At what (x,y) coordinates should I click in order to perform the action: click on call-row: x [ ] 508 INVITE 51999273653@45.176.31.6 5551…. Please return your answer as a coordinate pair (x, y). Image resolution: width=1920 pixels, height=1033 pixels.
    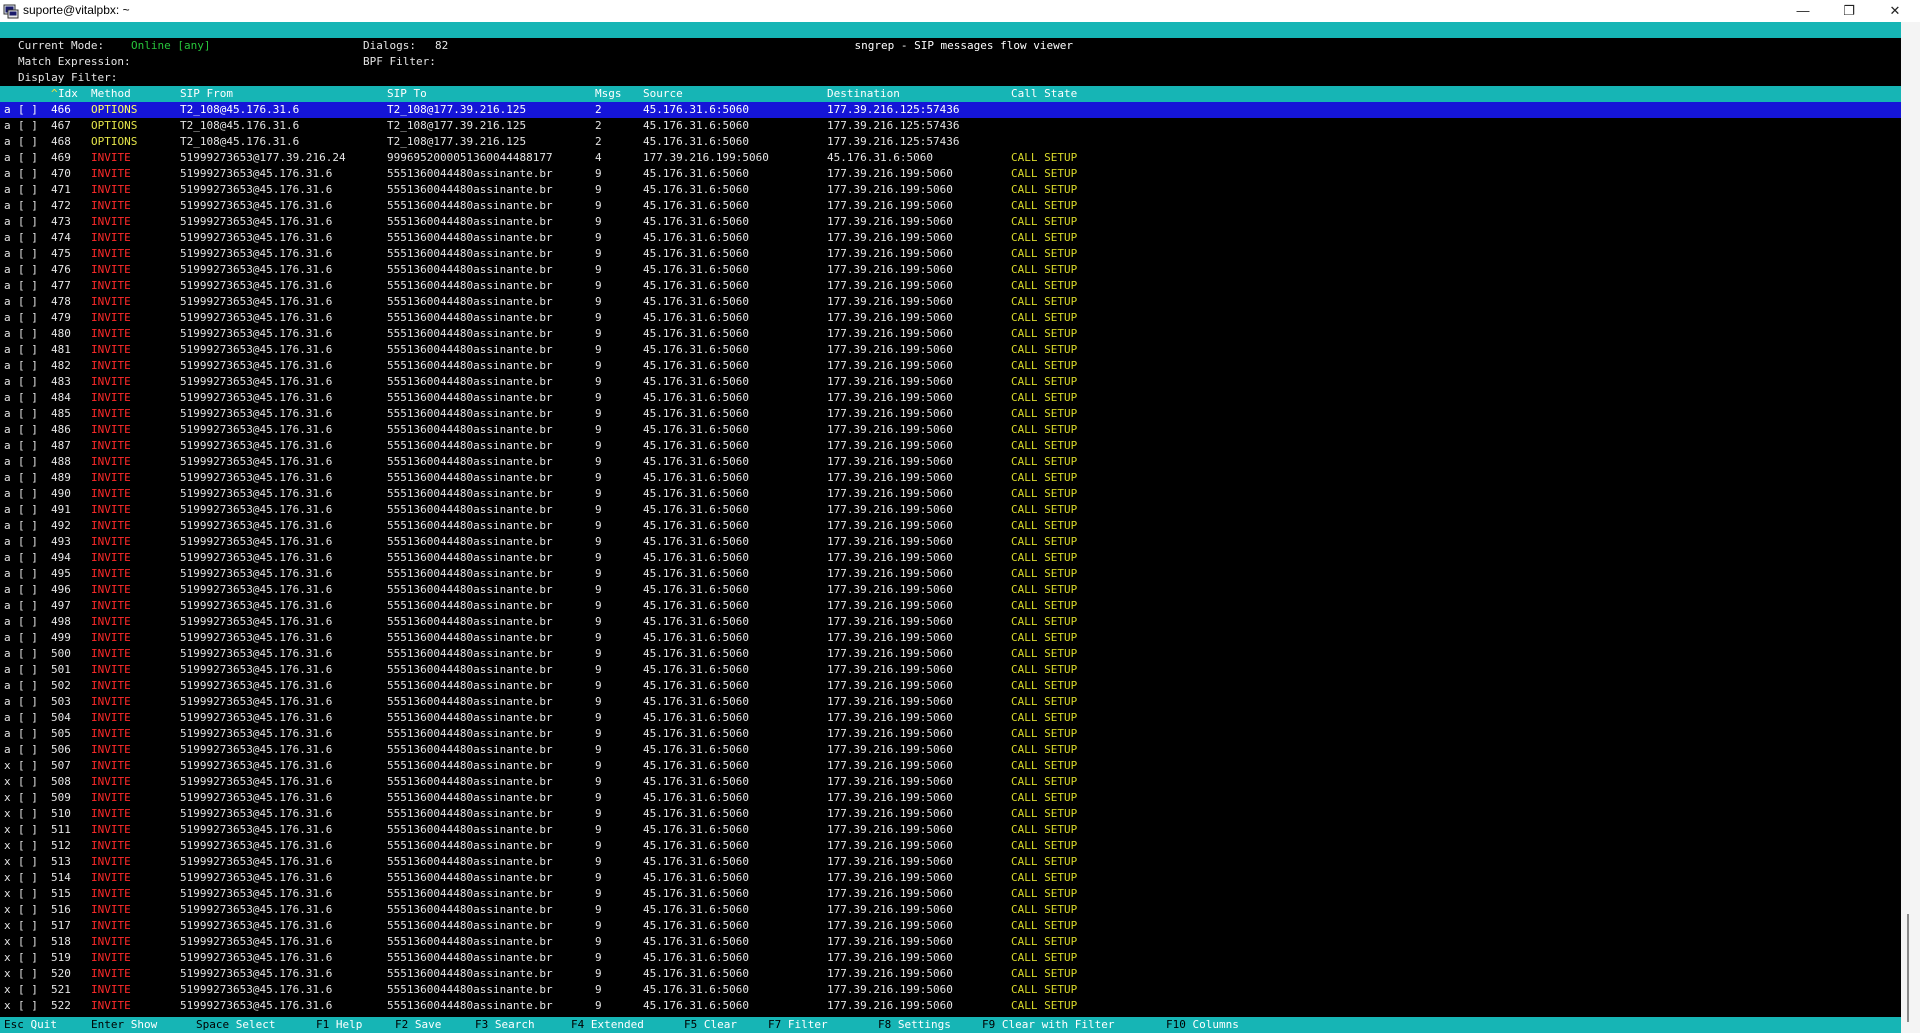
    Looking at the image, I should click on (950, 782).